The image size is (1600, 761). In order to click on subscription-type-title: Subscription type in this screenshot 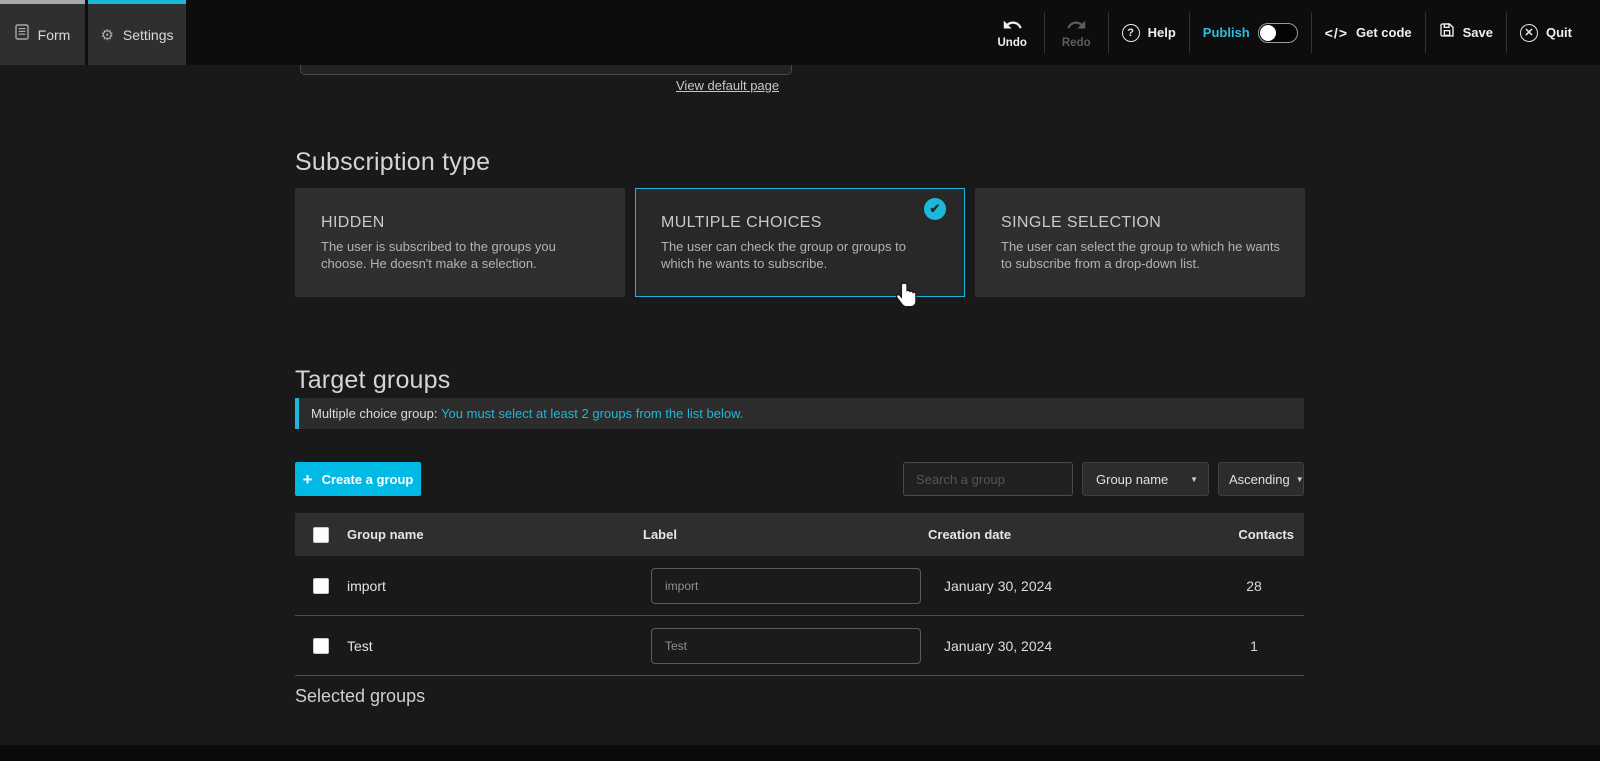, I will do `click(393, 162)`.